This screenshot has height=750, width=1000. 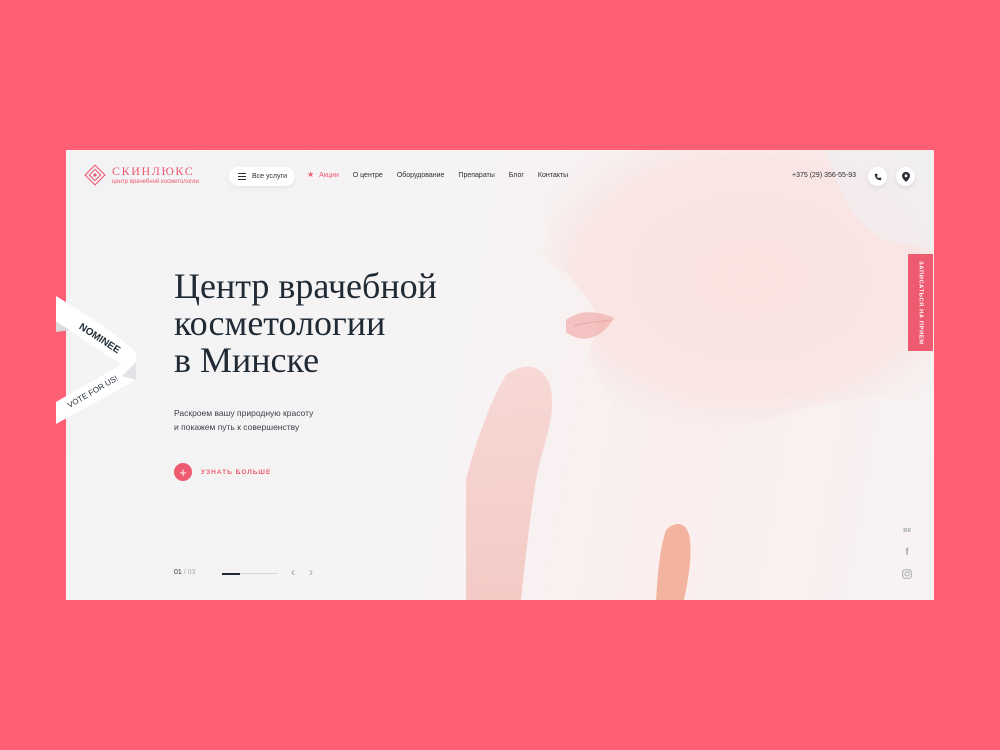 I want to click on hero-title: Центр врачебной косметологии в Минске, so click(x=334, y=323).